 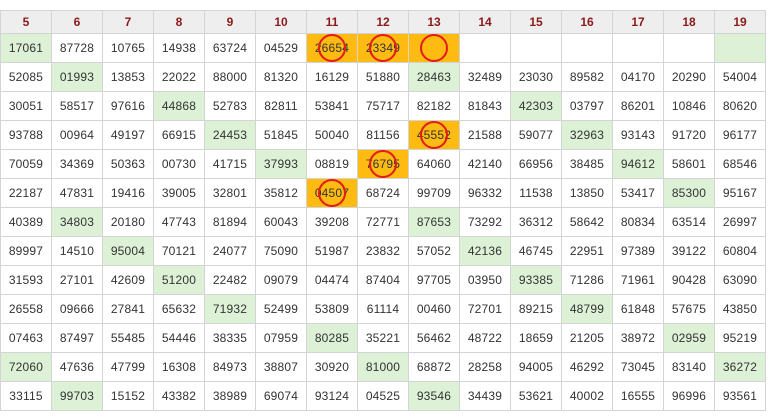 I want to click on grid-cell: 51987, so click(x=332, y=251).